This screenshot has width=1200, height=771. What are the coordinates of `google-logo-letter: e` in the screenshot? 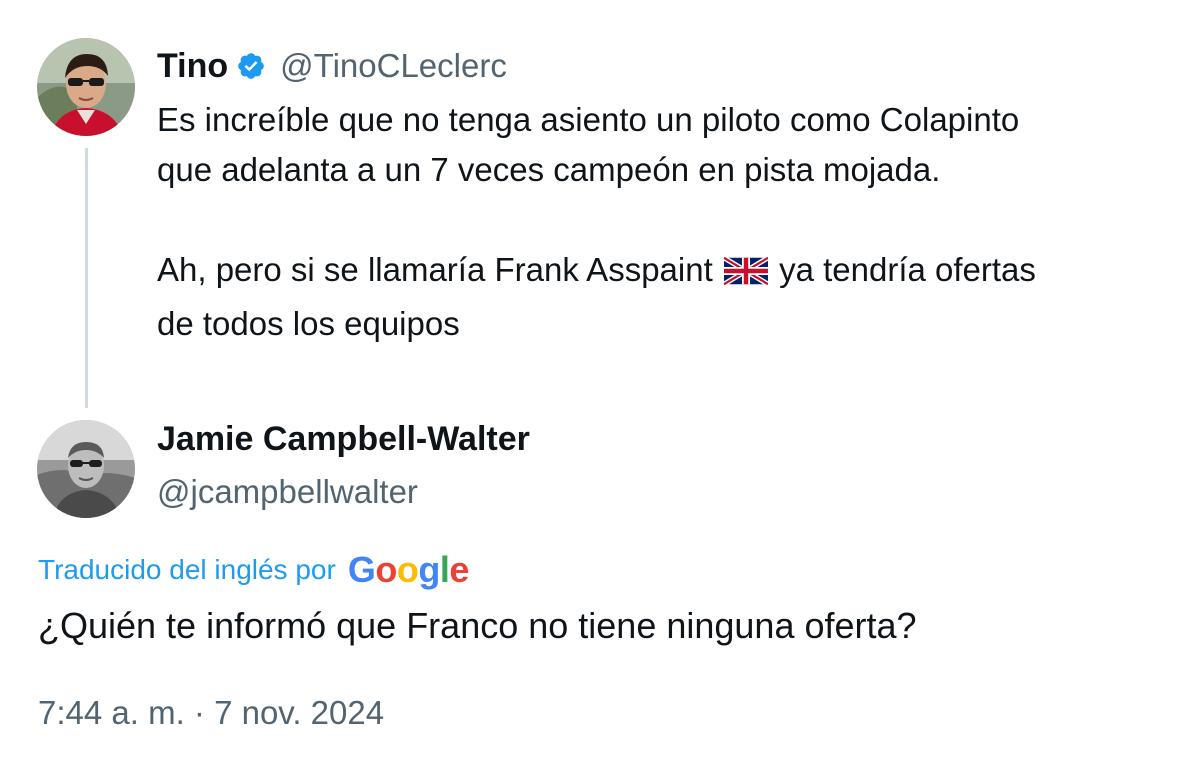 It's located at (459, 569).